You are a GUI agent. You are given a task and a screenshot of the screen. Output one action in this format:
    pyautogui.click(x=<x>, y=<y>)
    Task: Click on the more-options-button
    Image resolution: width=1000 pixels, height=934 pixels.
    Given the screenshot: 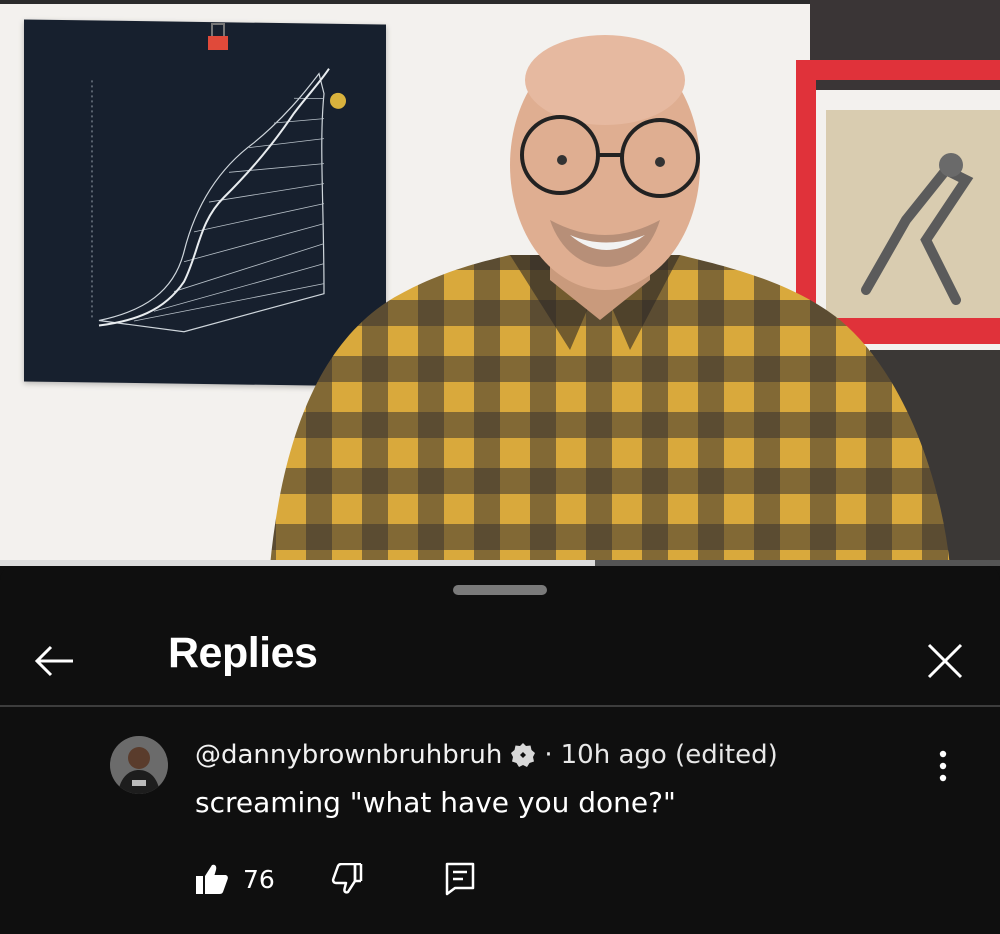 What is the action you would take?
    pyautogui.click(x=943, y=766)
    